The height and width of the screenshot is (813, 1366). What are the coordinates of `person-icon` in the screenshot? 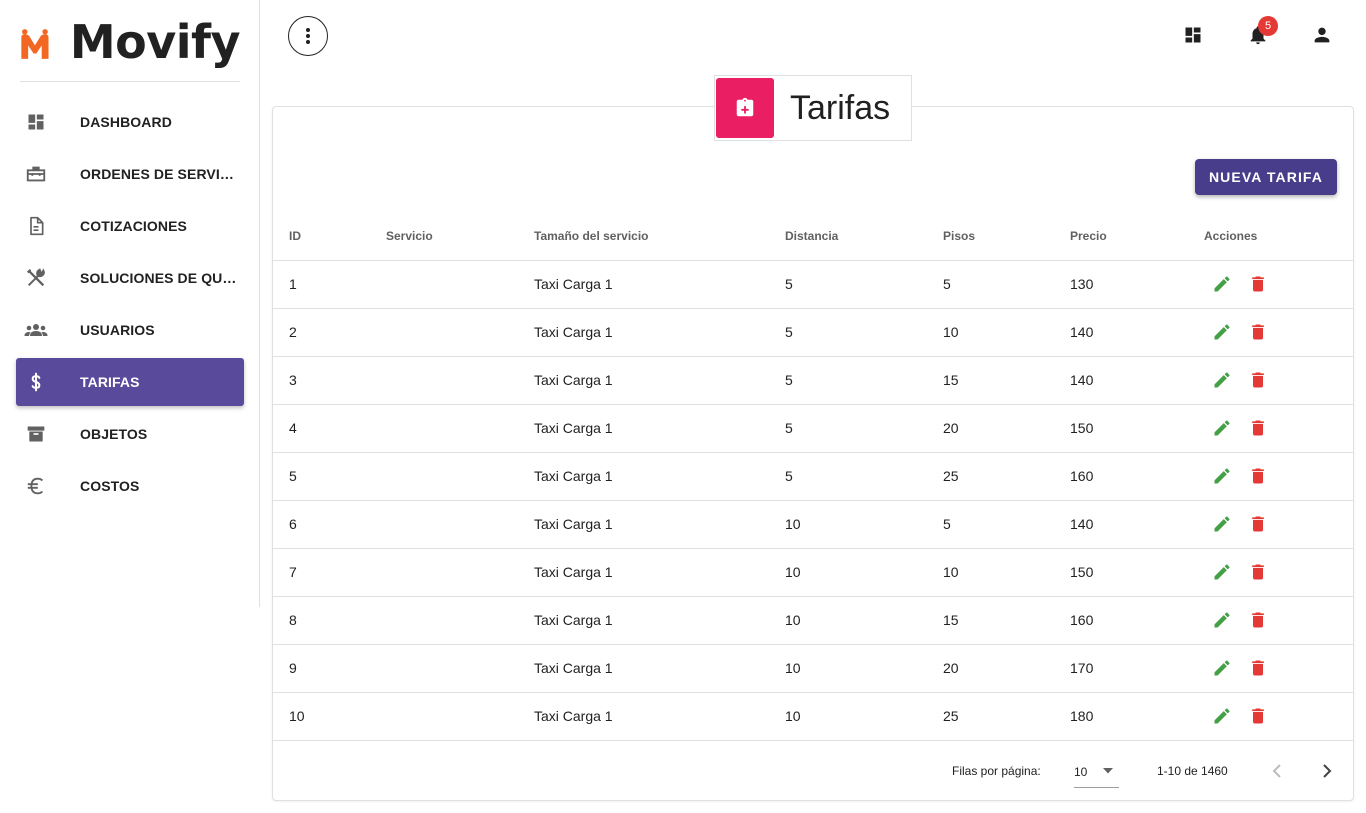 It's located at (1322, 35).